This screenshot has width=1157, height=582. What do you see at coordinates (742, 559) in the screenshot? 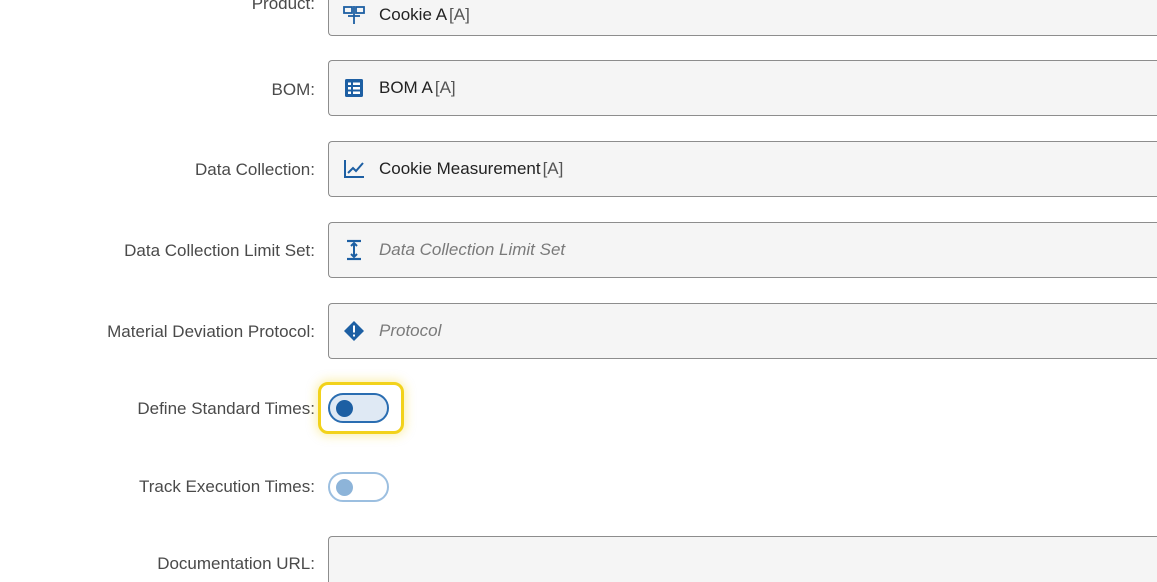
I see `documentation-url-field` at bounding box center [742, 559].